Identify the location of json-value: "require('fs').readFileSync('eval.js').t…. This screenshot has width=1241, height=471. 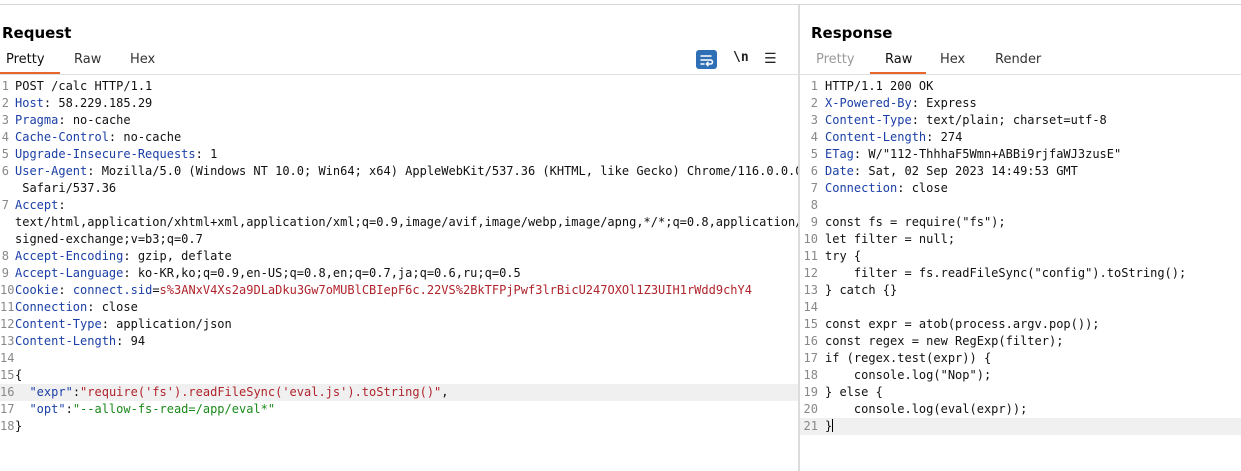
(261, 392).